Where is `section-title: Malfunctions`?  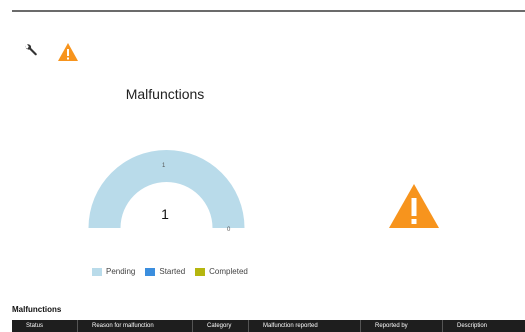 section-title: Malfunctions is located at coordinates (37, 309).